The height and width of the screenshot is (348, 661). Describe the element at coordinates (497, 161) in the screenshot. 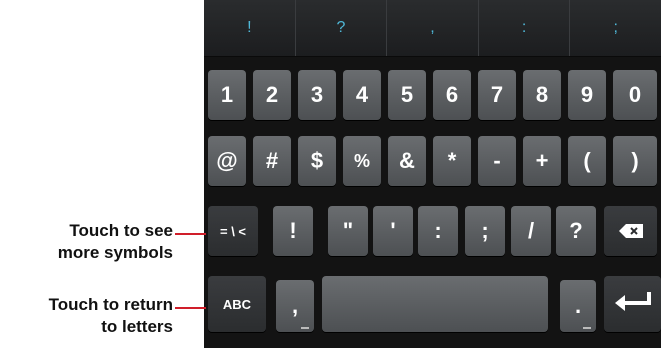

I see `key-minus: -` at that location.